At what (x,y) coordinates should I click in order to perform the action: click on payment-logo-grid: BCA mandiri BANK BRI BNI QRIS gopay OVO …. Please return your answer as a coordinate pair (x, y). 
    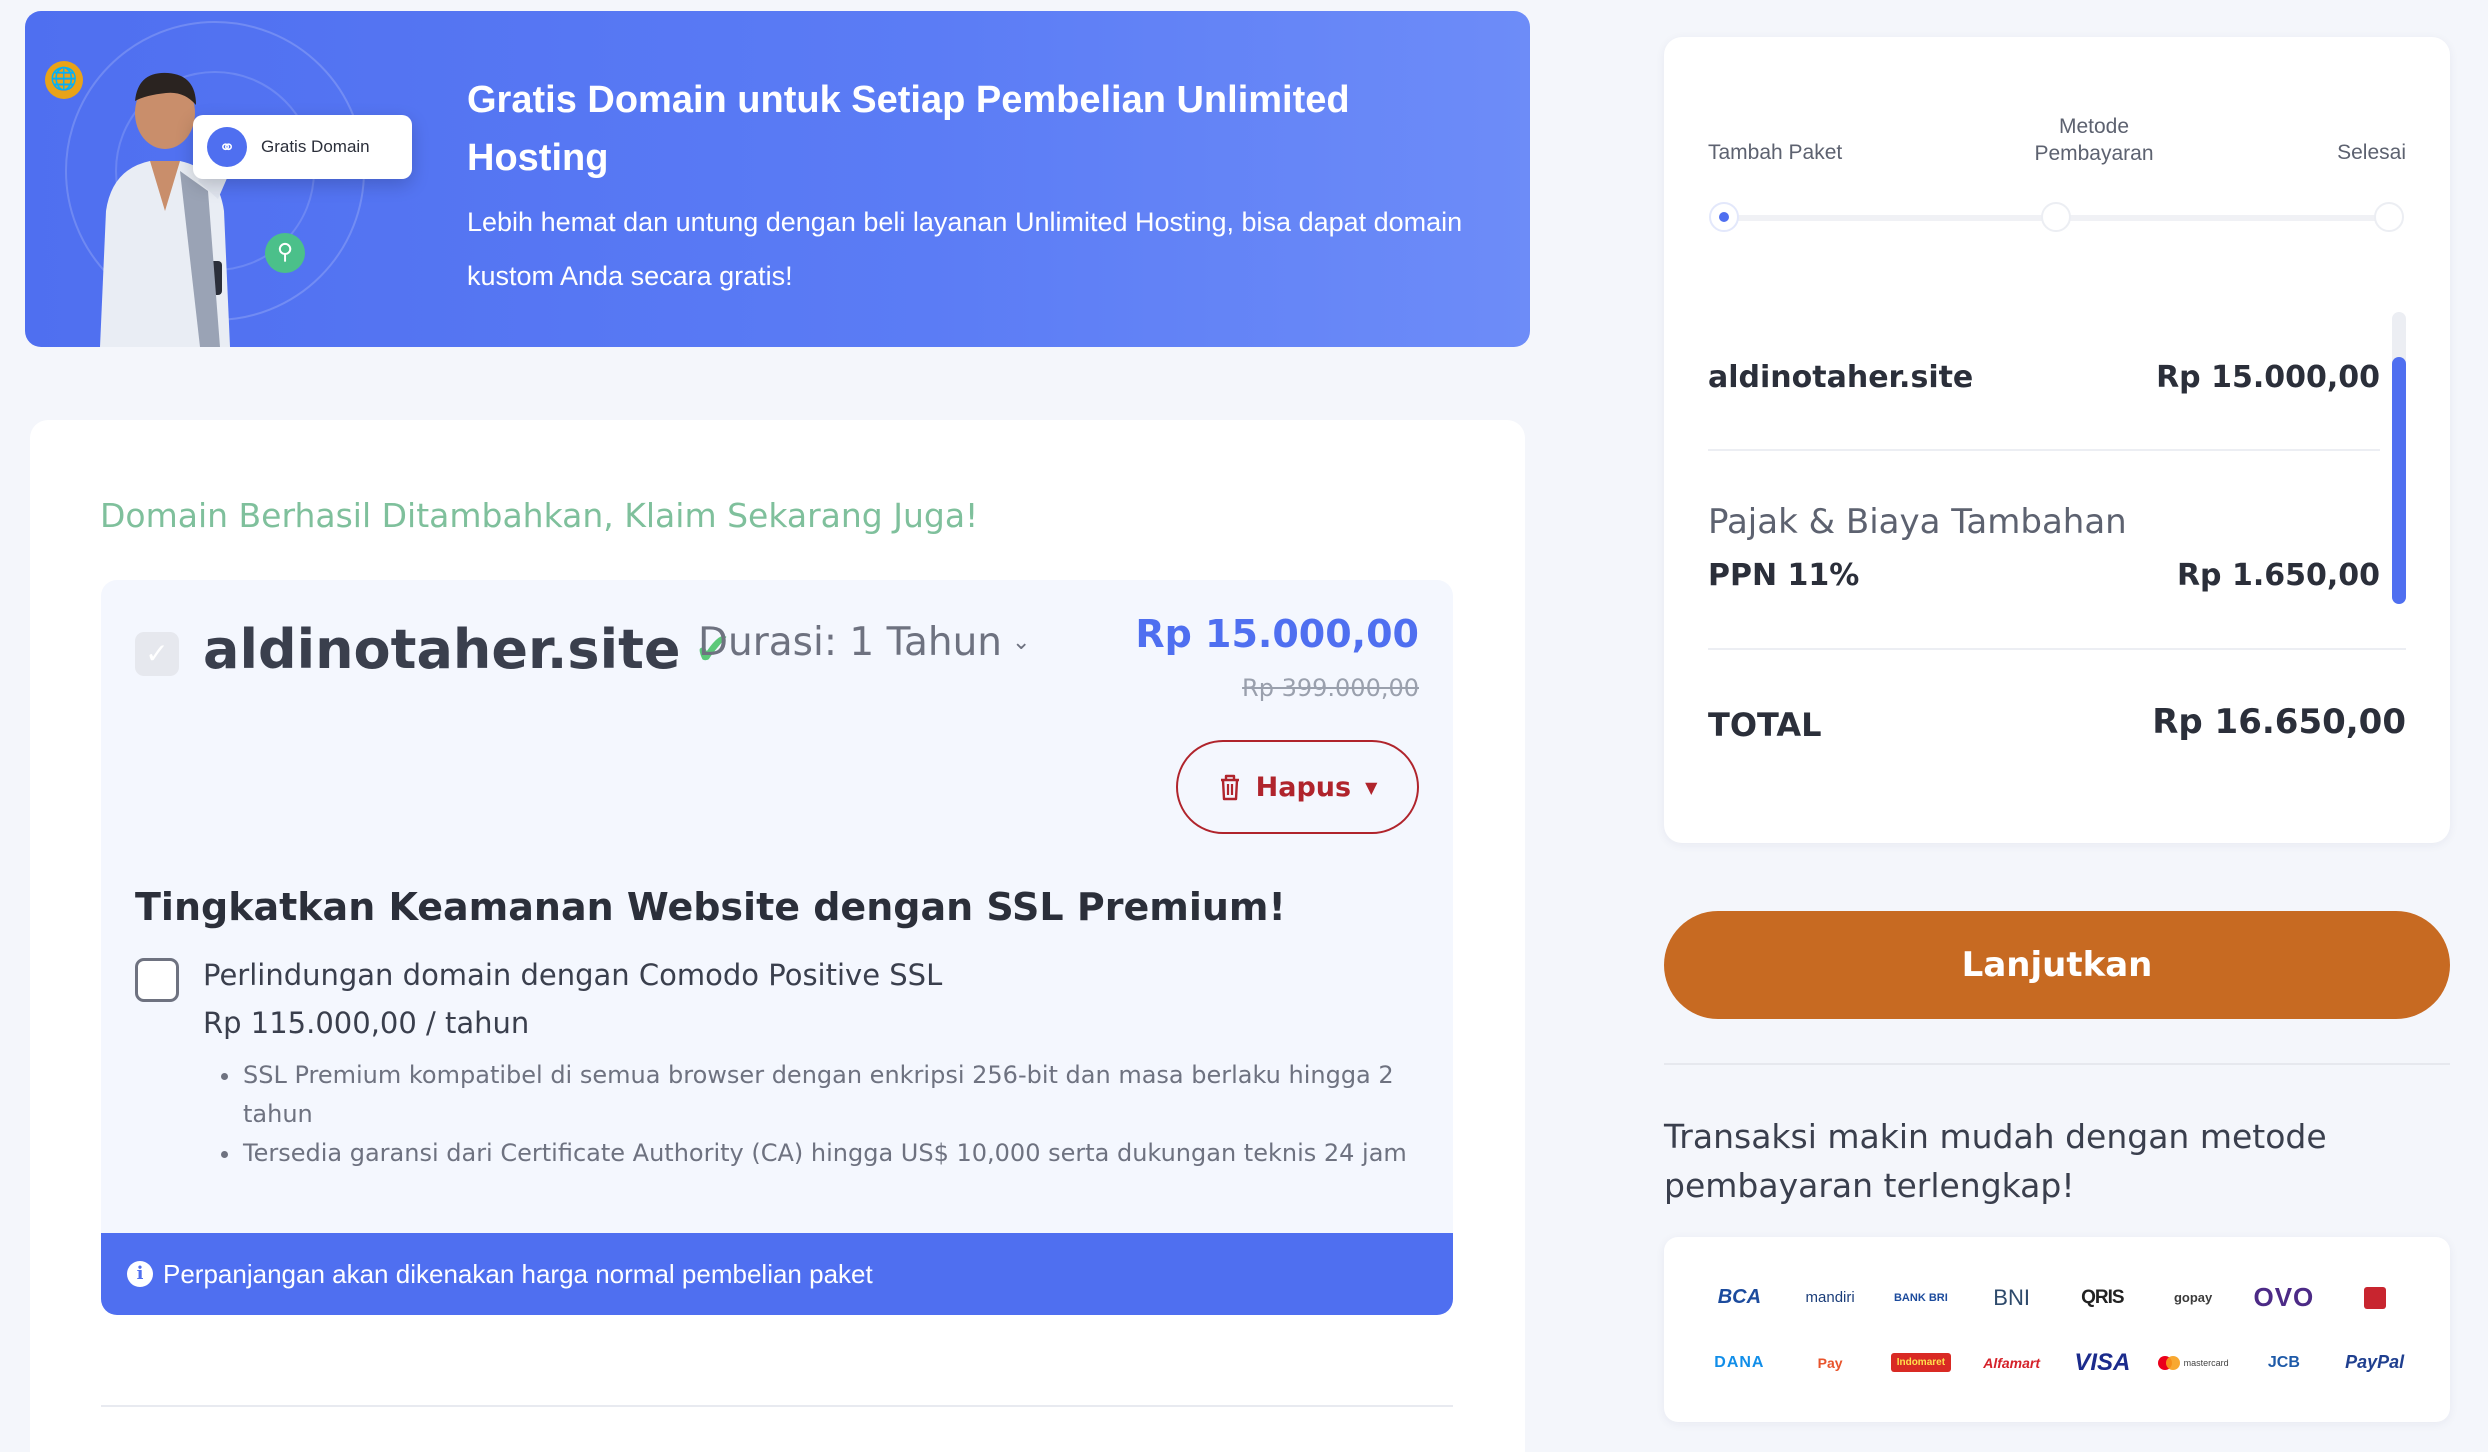
    Looking at the image, I should click on (2057, 1330).